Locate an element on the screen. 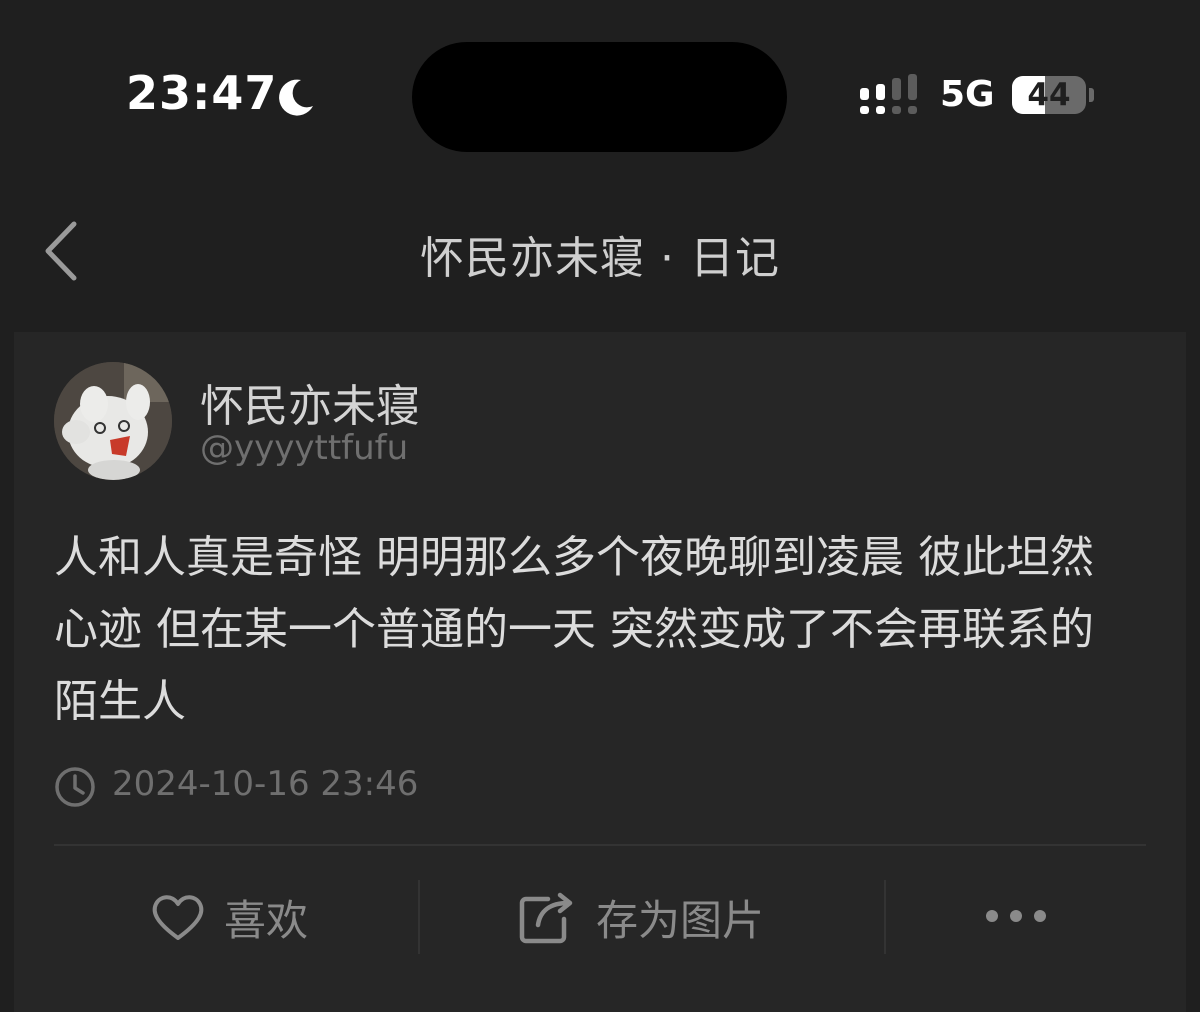 The width and height of the screenshot is (1200, 1012). author-name: 怀民亦未寝 is located at coordinates (310, 402).